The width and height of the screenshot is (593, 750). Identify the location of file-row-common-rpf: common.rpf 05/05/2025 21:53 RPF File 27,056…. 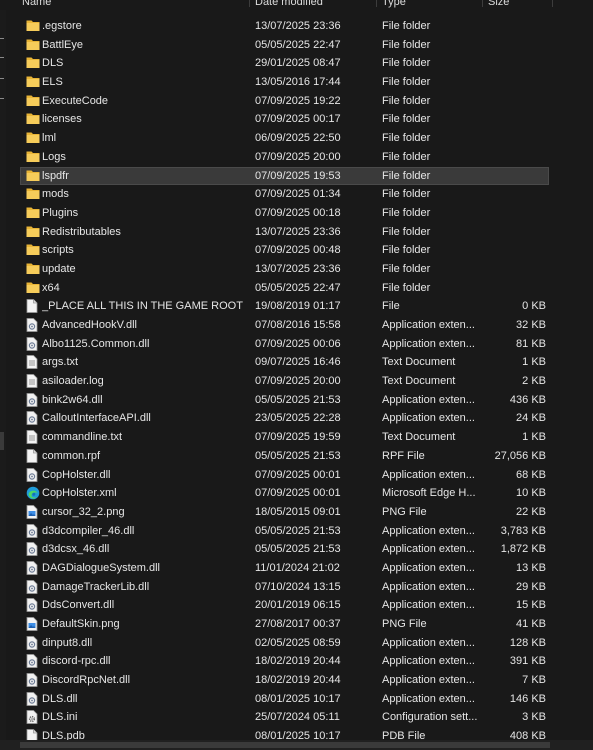
(296, 456).